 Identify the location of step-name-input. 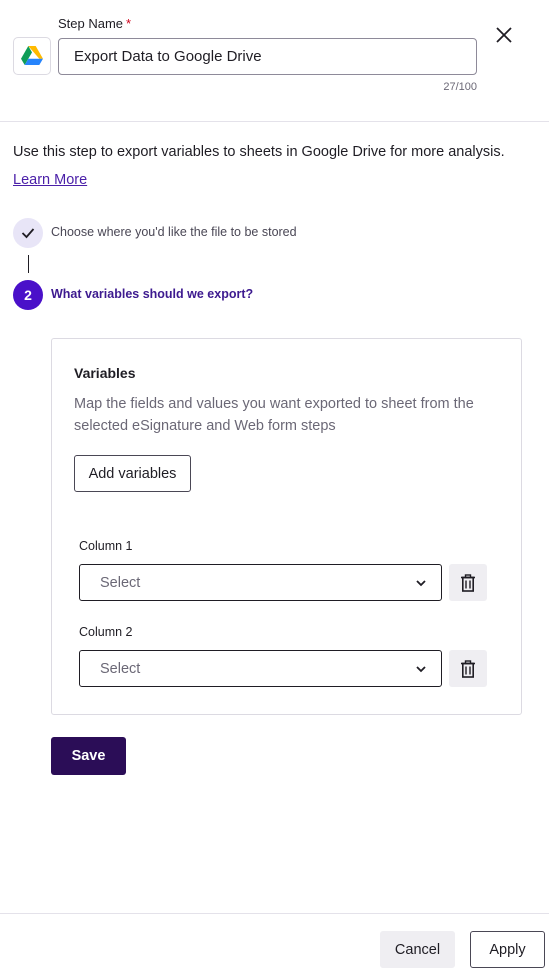
(267, 56).